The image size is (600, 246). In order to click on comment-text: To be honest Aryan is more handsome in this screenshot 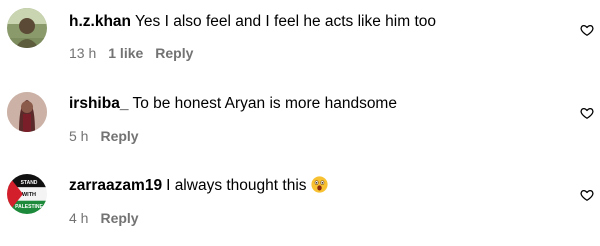, I will do `click(264, 103)`.